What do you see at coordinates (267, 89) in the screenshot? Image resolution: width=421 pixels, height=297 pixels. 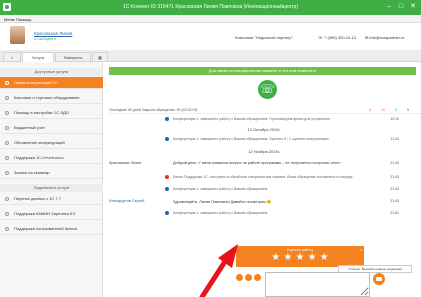 I see `call-button` at bounding box center [267, 89].